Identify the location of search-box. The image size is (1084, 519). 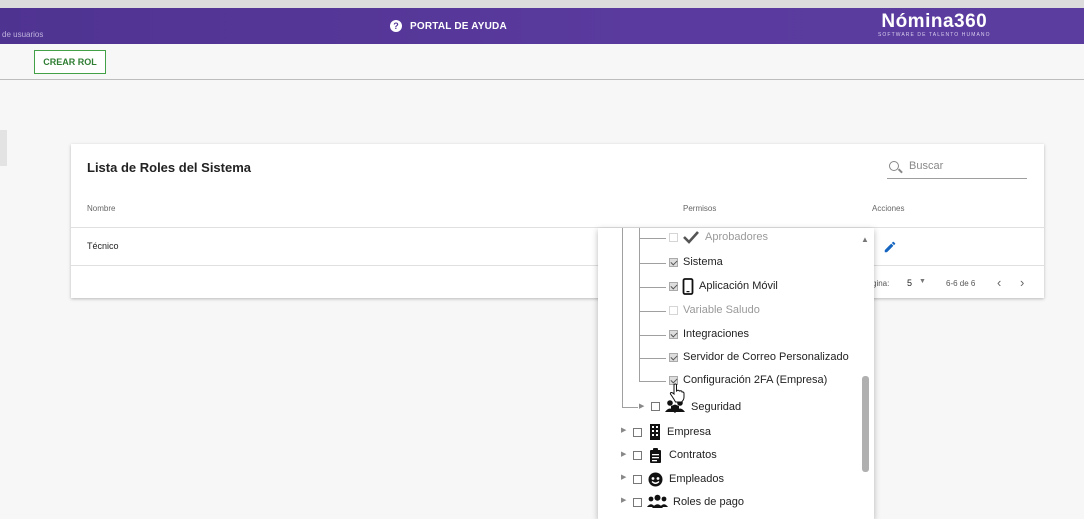
(958, 168).